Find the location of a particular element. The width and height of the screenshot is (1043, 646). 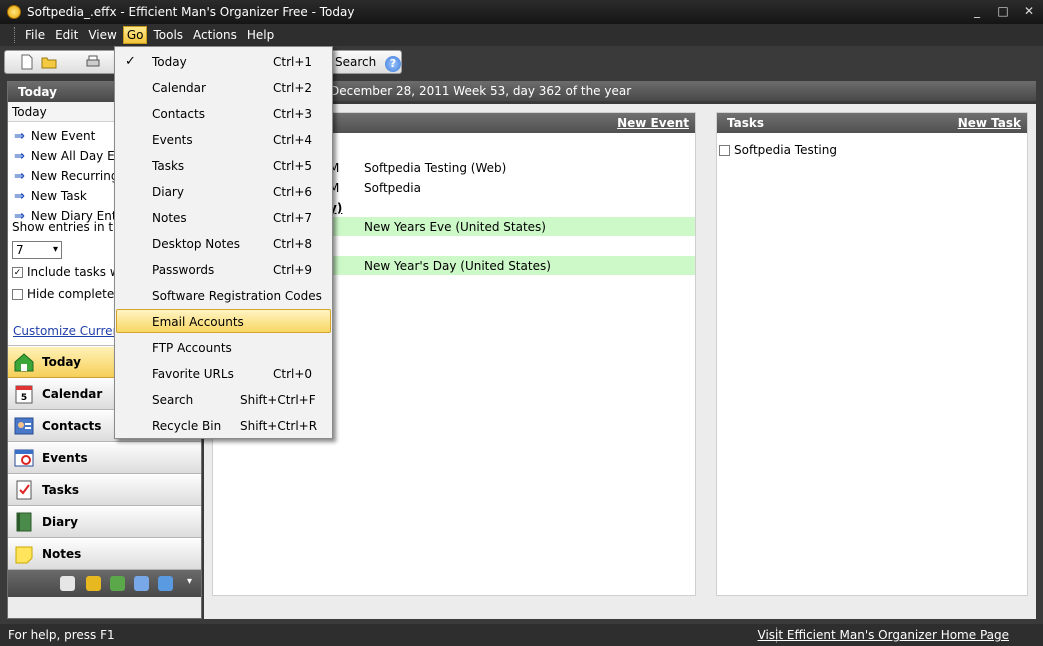

menu-shortcut: Ctrl+9 is located at coordinates (293, 270).